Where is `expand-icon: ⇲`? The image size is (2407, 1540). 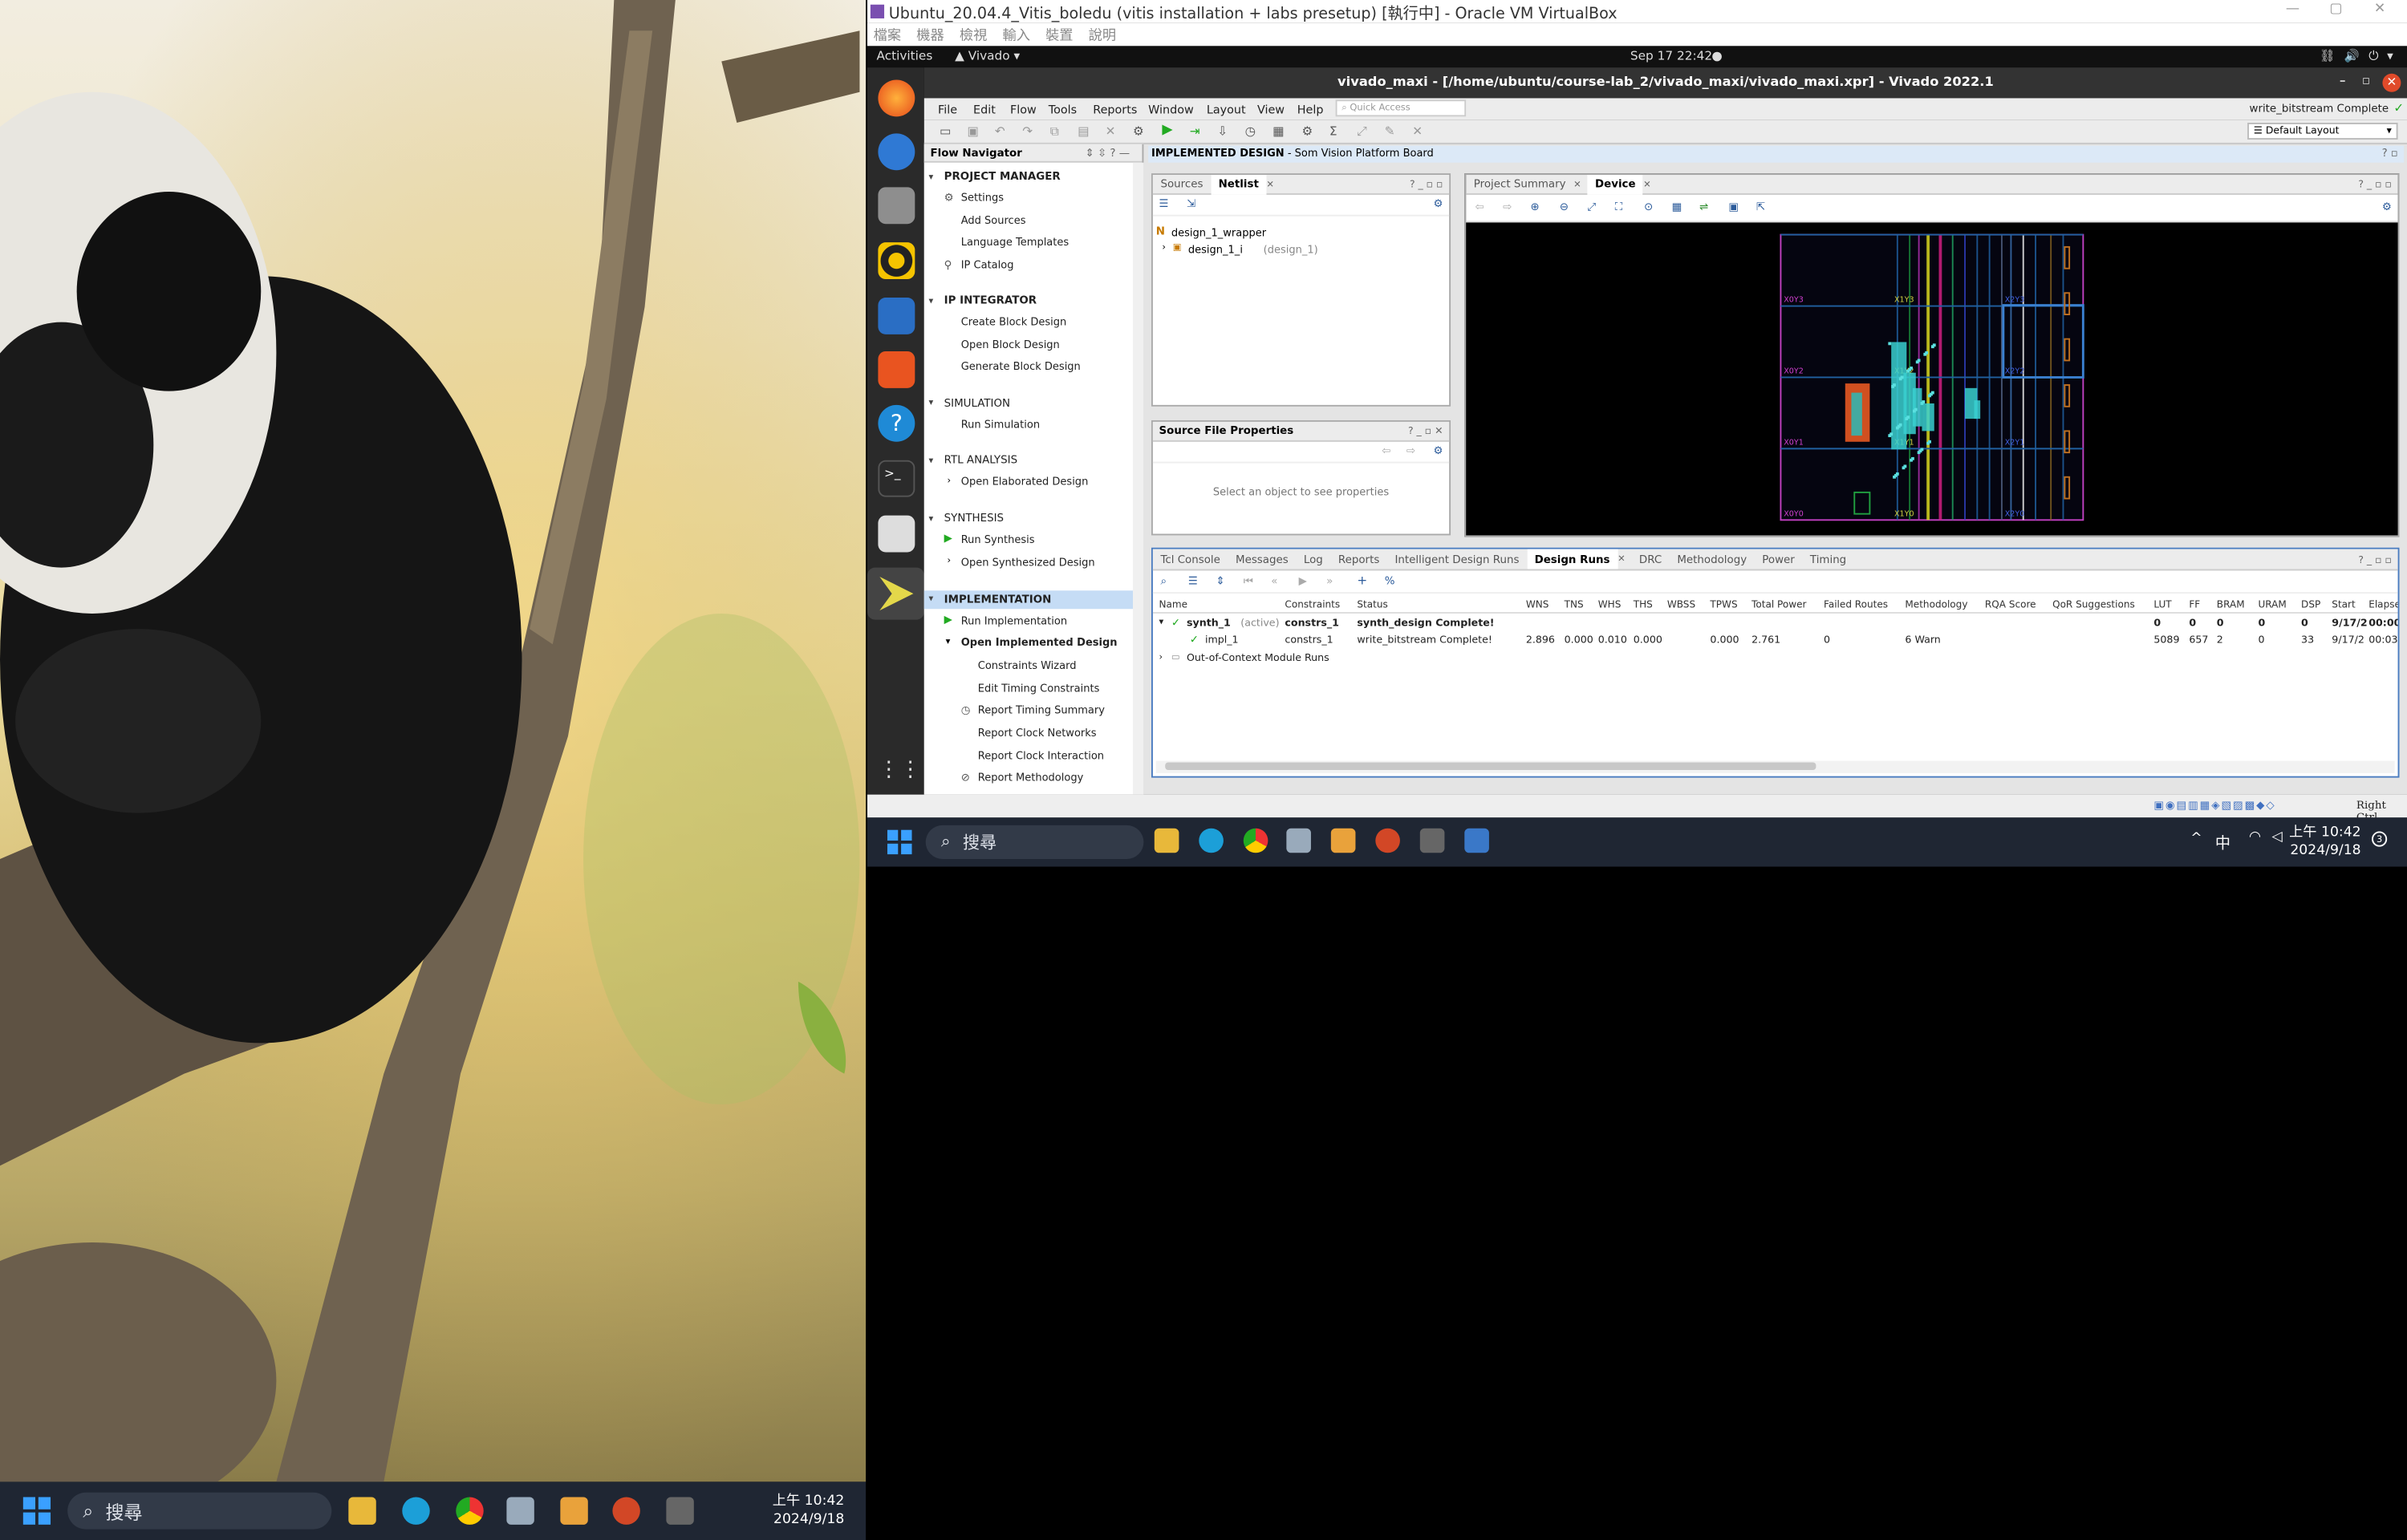
expand-icon: ⇲ is located at coordinates (1191, 204).